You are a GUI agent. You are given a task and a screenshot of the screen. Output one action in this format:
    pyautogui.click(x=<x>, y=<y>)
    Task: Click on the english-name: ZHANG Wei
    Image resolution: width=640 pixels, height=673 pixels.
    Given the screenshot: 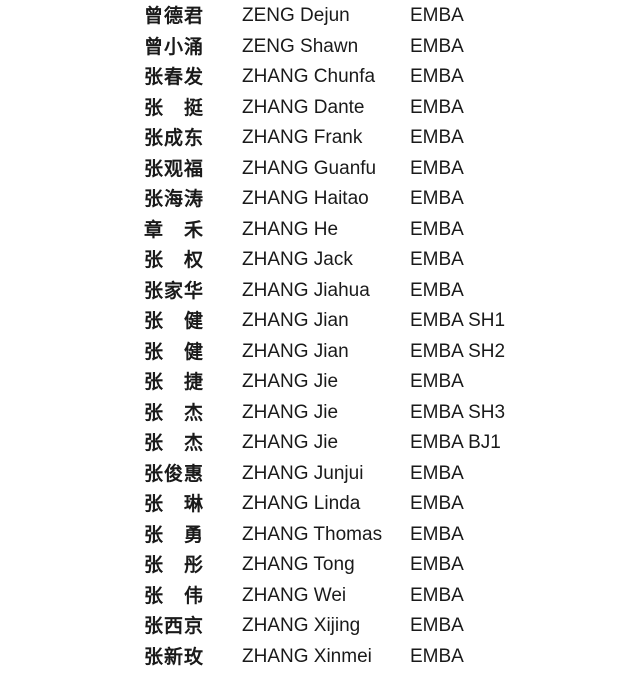 What is the action you would take?
    pyautogui.click(x=294, y=596)
    